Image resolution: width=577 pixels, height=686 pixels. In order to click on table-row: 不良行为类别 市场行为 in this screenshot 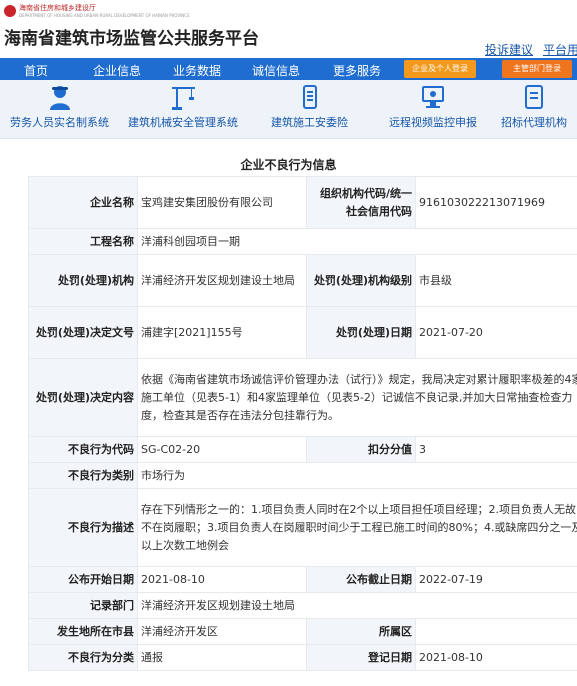, I will do `click(302, 475)`.